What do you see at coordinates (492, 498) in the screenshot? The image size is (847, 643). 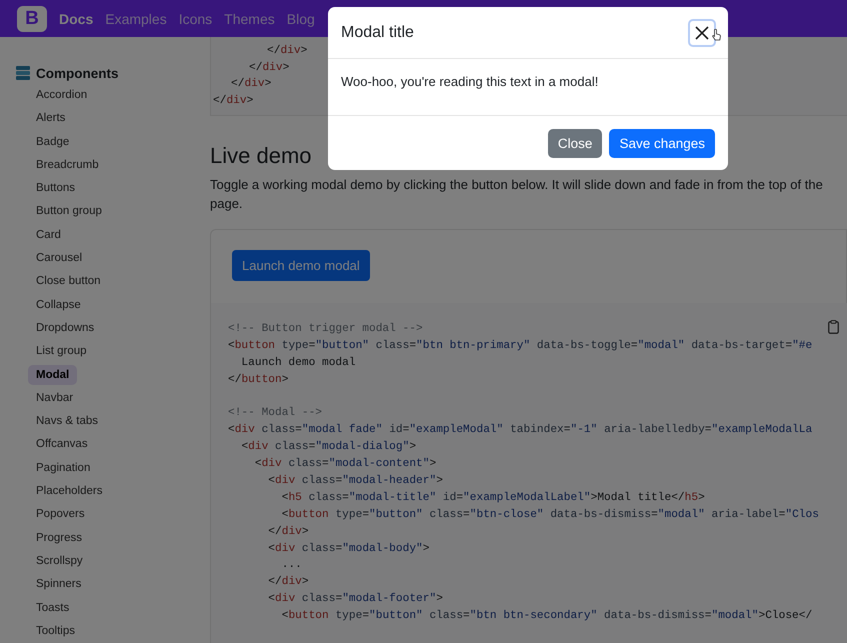 I see `code-line: <h5 class="modal-title" id="exampleModalLabel">Modal title</h5>` at bounding box center [492, 498].